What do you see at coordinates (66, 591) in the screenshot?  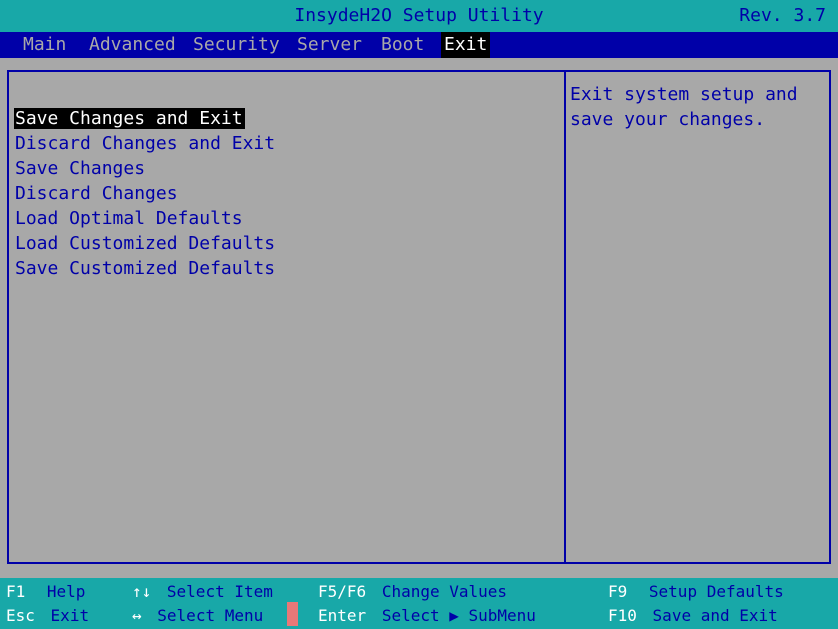 I see `f1-desc: Help` at bounding box center [66, 591].